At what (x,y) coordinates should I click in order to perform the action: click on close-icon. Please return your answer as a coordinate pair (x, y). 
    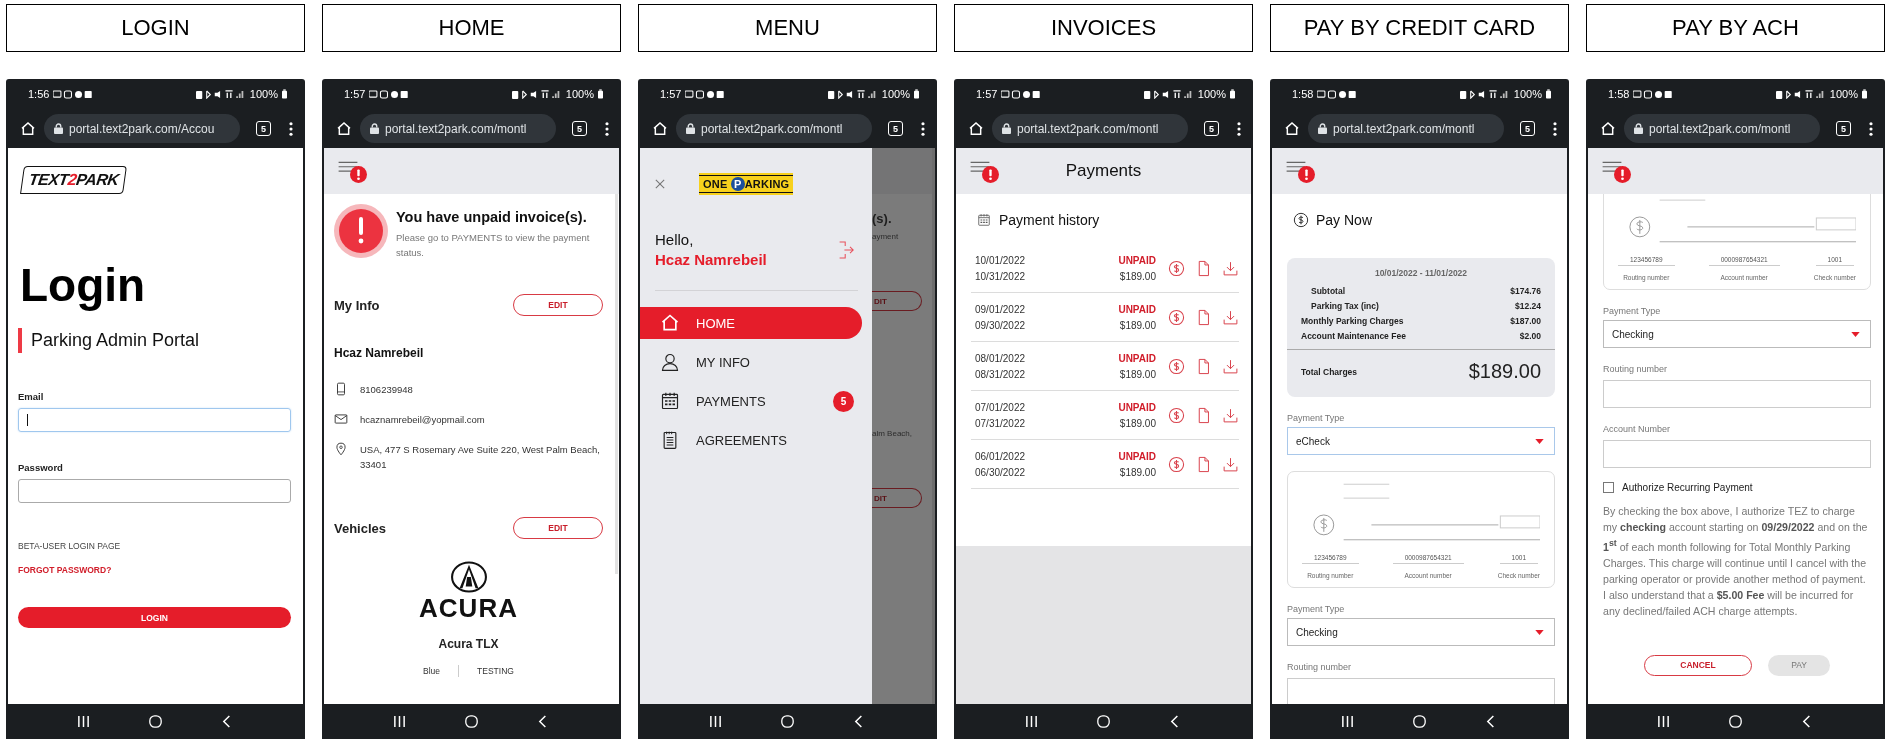
    Looking at the image, I should click on (660, 184).